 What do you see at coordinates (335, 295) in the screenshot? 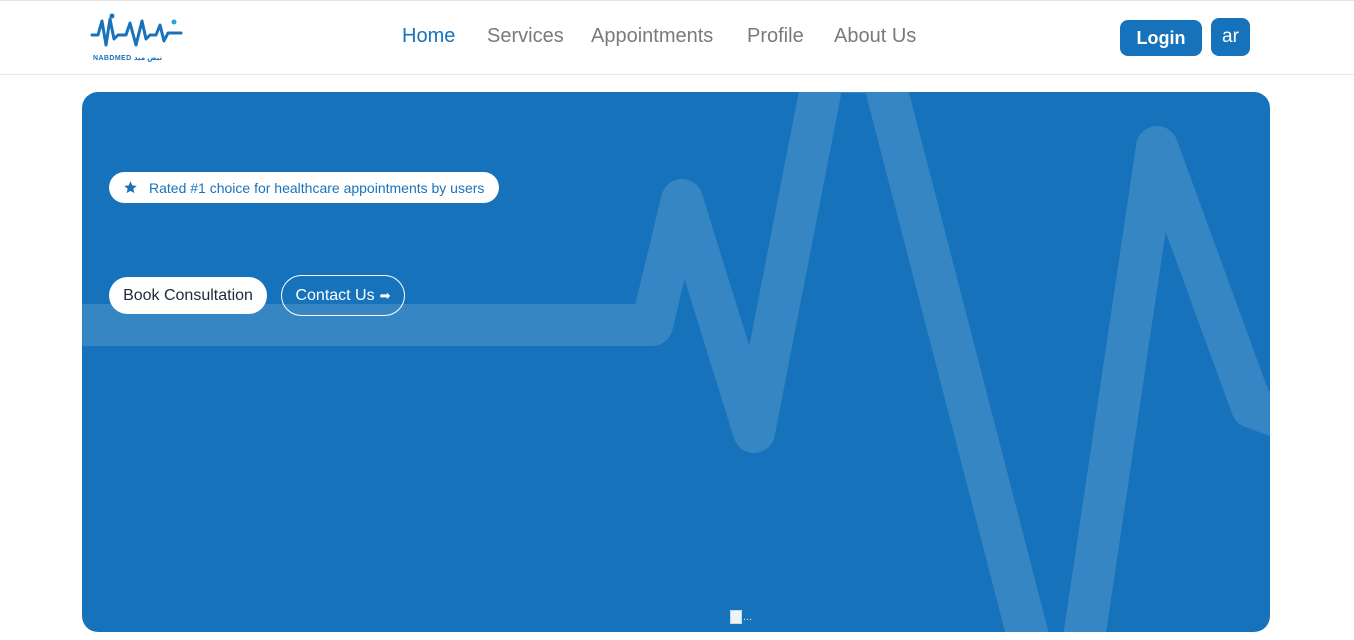
I see `contact-us-label: Contact Us` at bounding box center [335, 295].